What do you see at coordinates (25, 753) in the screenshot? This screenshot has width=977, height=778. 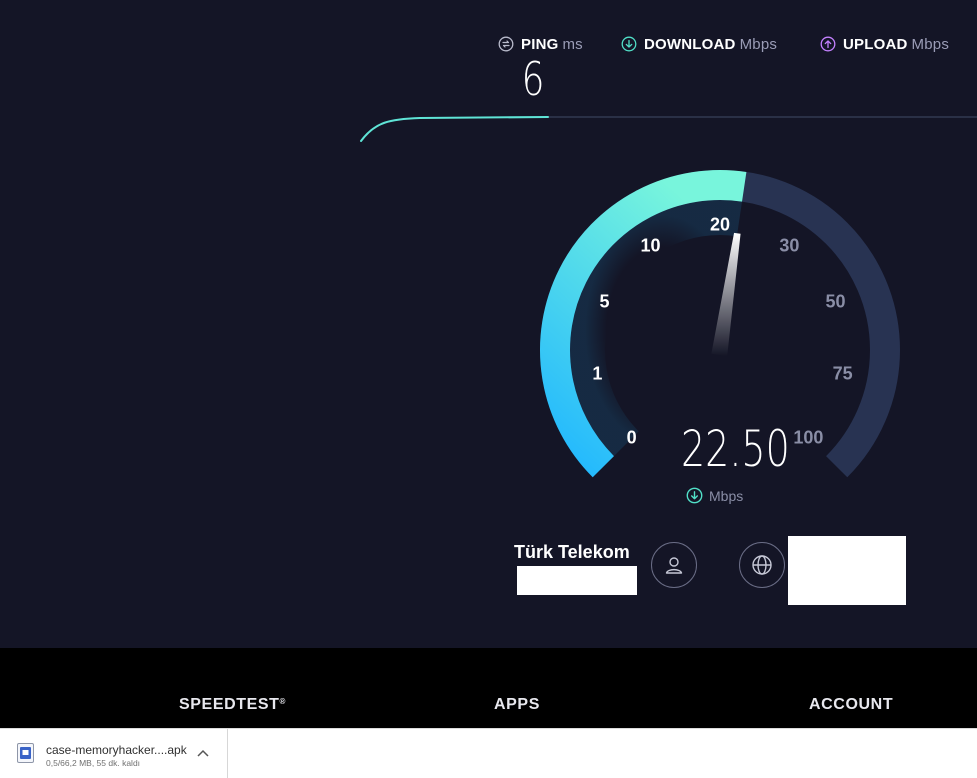 I see `apk-file-icon` at bounding box center [25, 753].